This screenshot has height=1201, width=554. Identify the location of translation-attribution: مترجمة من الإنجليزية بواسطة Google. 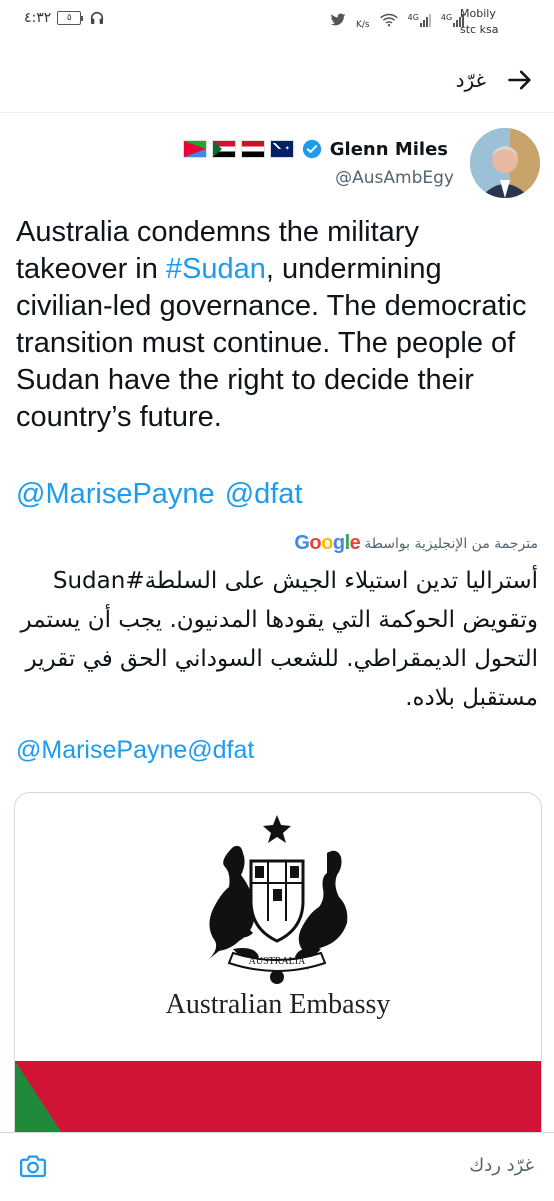
(416, 543).